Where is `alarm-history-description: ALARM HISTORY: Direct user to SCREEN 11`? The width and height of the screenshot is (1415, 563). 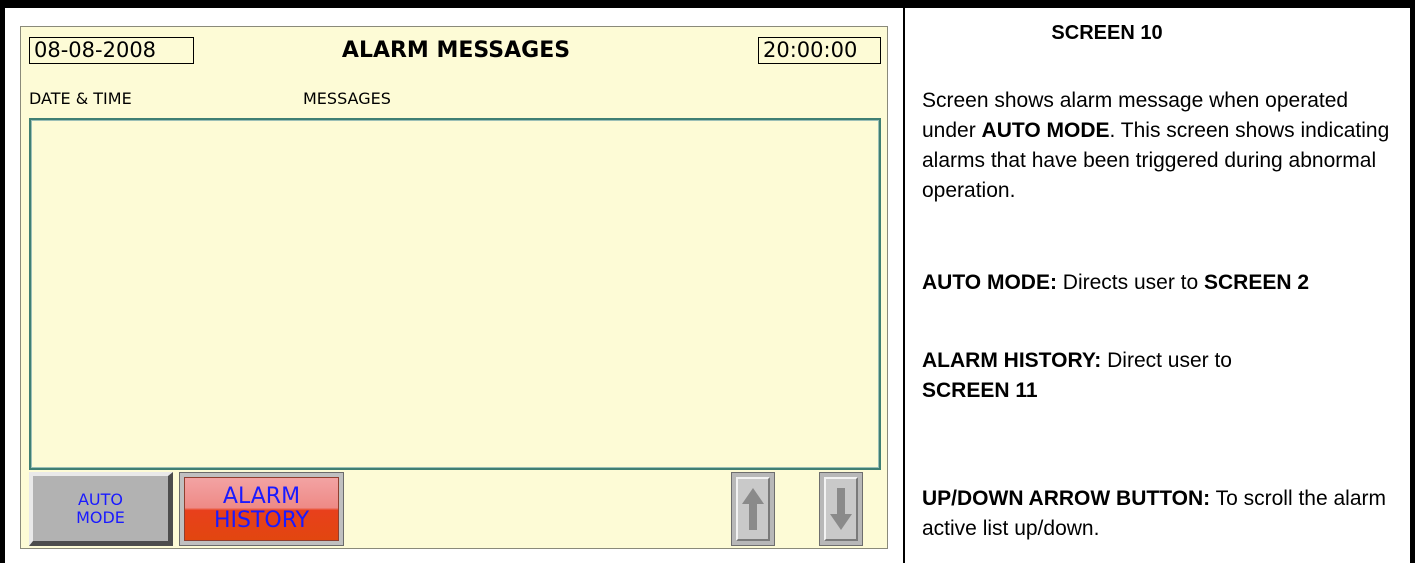
alarm-history-description: ALARM HISTORY: Direct user to SCREEN 11 is located at coordinates (1157, 376).